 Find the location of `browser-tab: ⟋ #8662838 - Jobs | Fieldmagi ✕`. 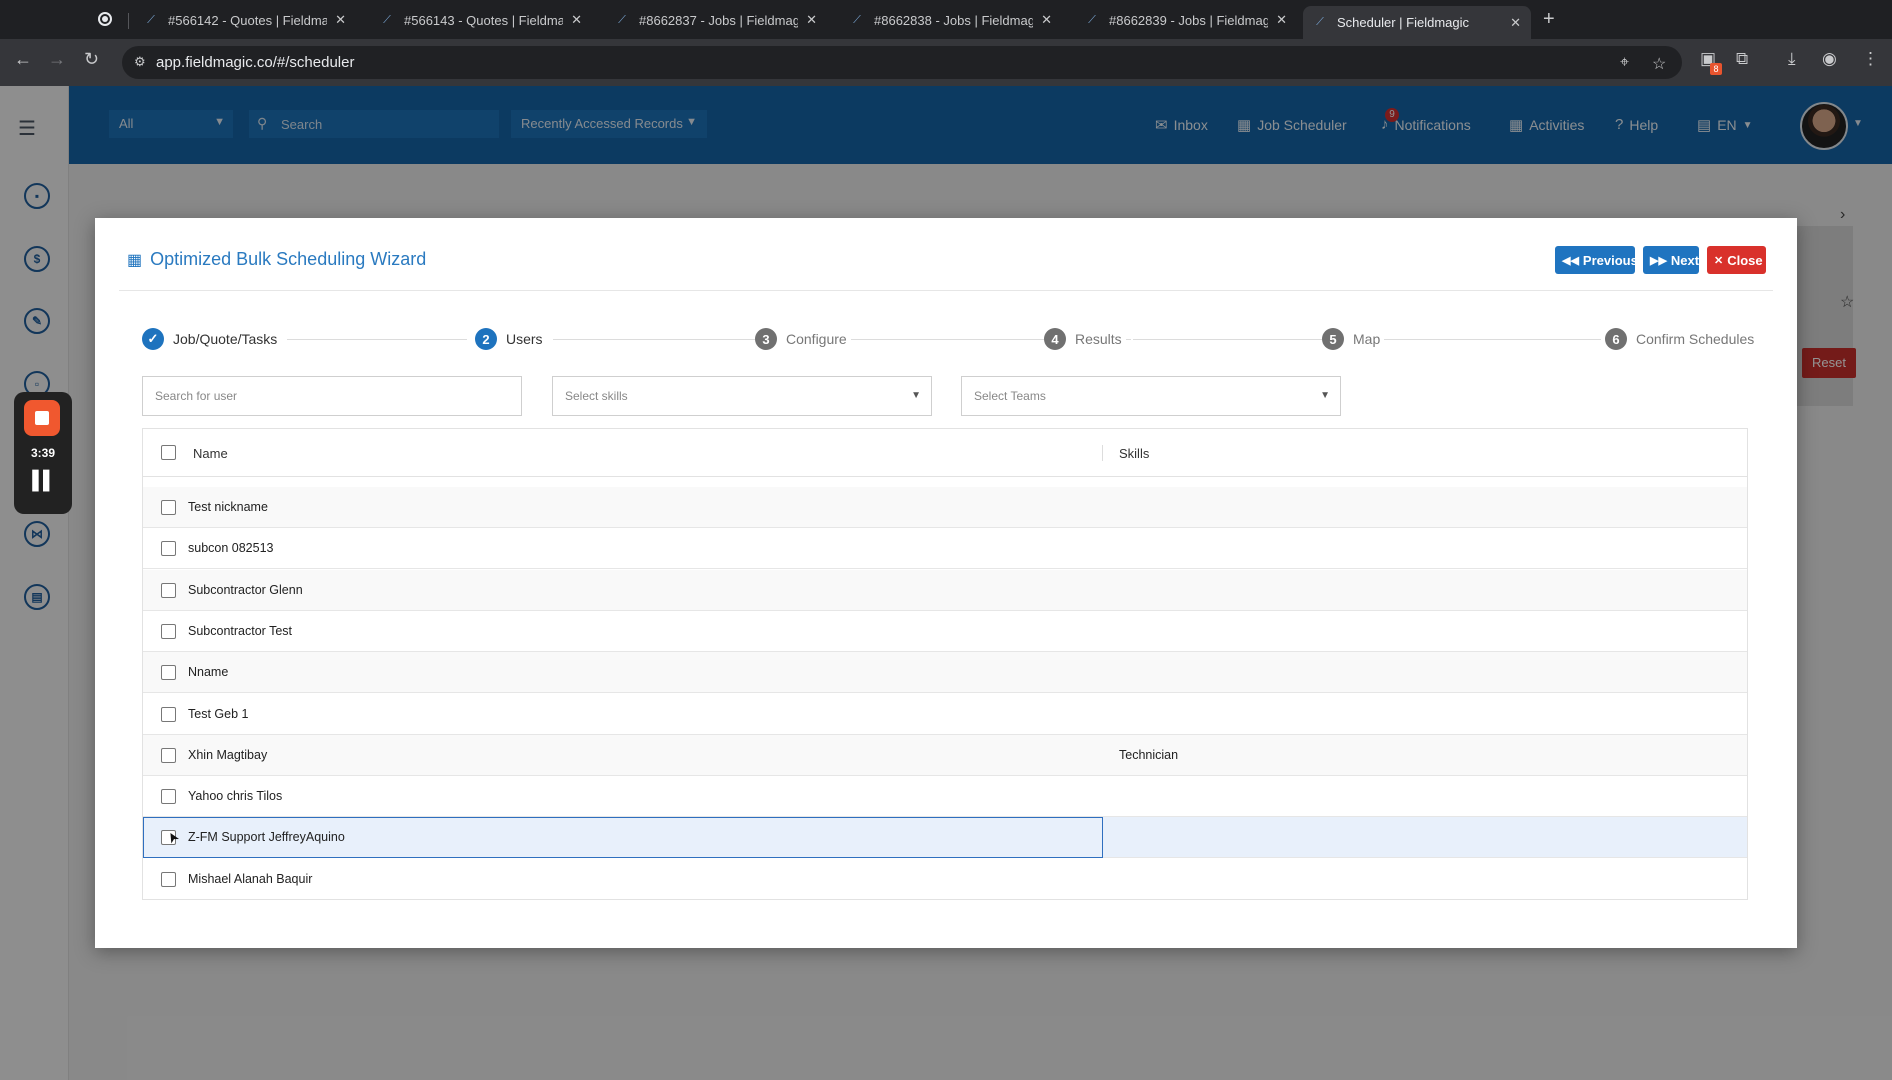

browser-tab: ⟋ #8662838 - Jobs | Fieldmagi ✕ is located at coordinates (951, 20).